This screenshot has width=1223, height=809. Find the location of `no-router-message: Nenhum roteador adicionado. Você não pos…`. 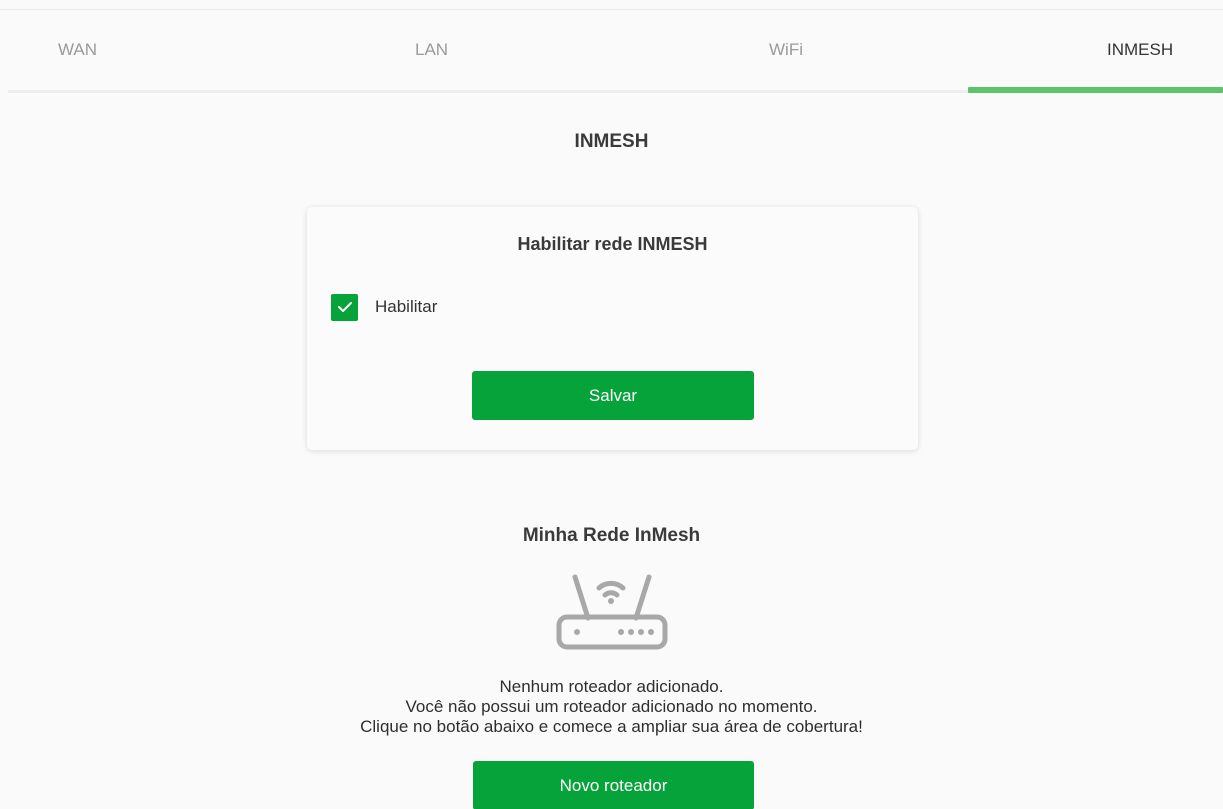

no-router-message: Nenhum roteador adicionado. Você não pos… is located at coordinates (611, 707).